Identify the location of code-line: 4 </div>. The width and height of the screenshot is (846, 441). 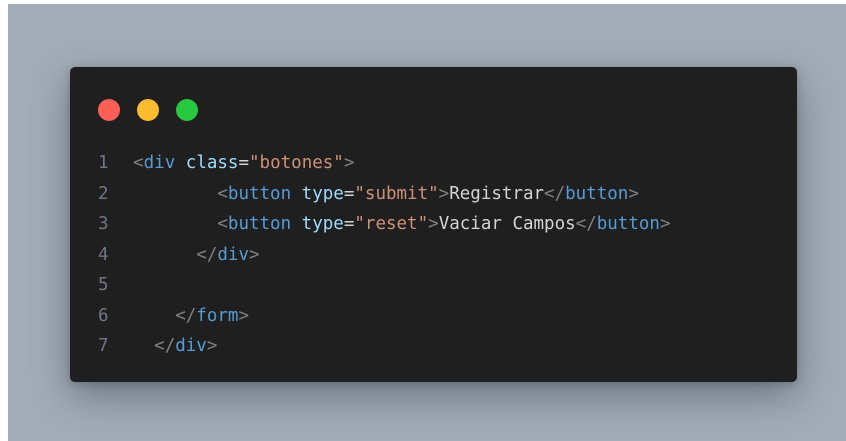
(433, 255).